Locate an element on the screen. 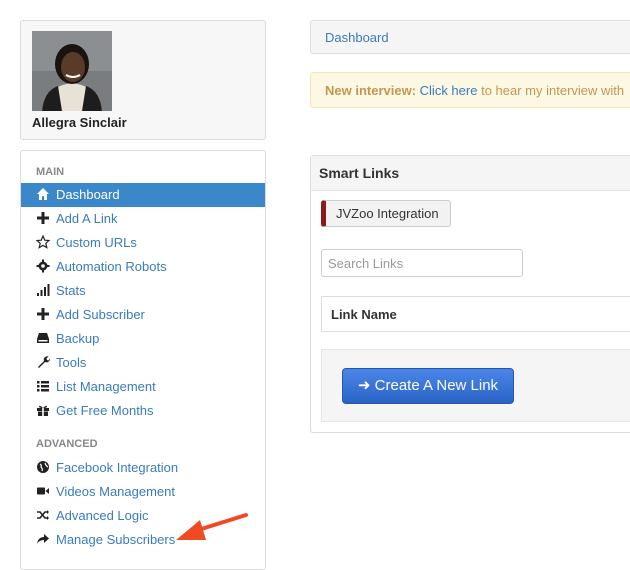 This screenshot has width=630, height=570. sidebar-item-label: Backup is located at coordinates (78, 338).